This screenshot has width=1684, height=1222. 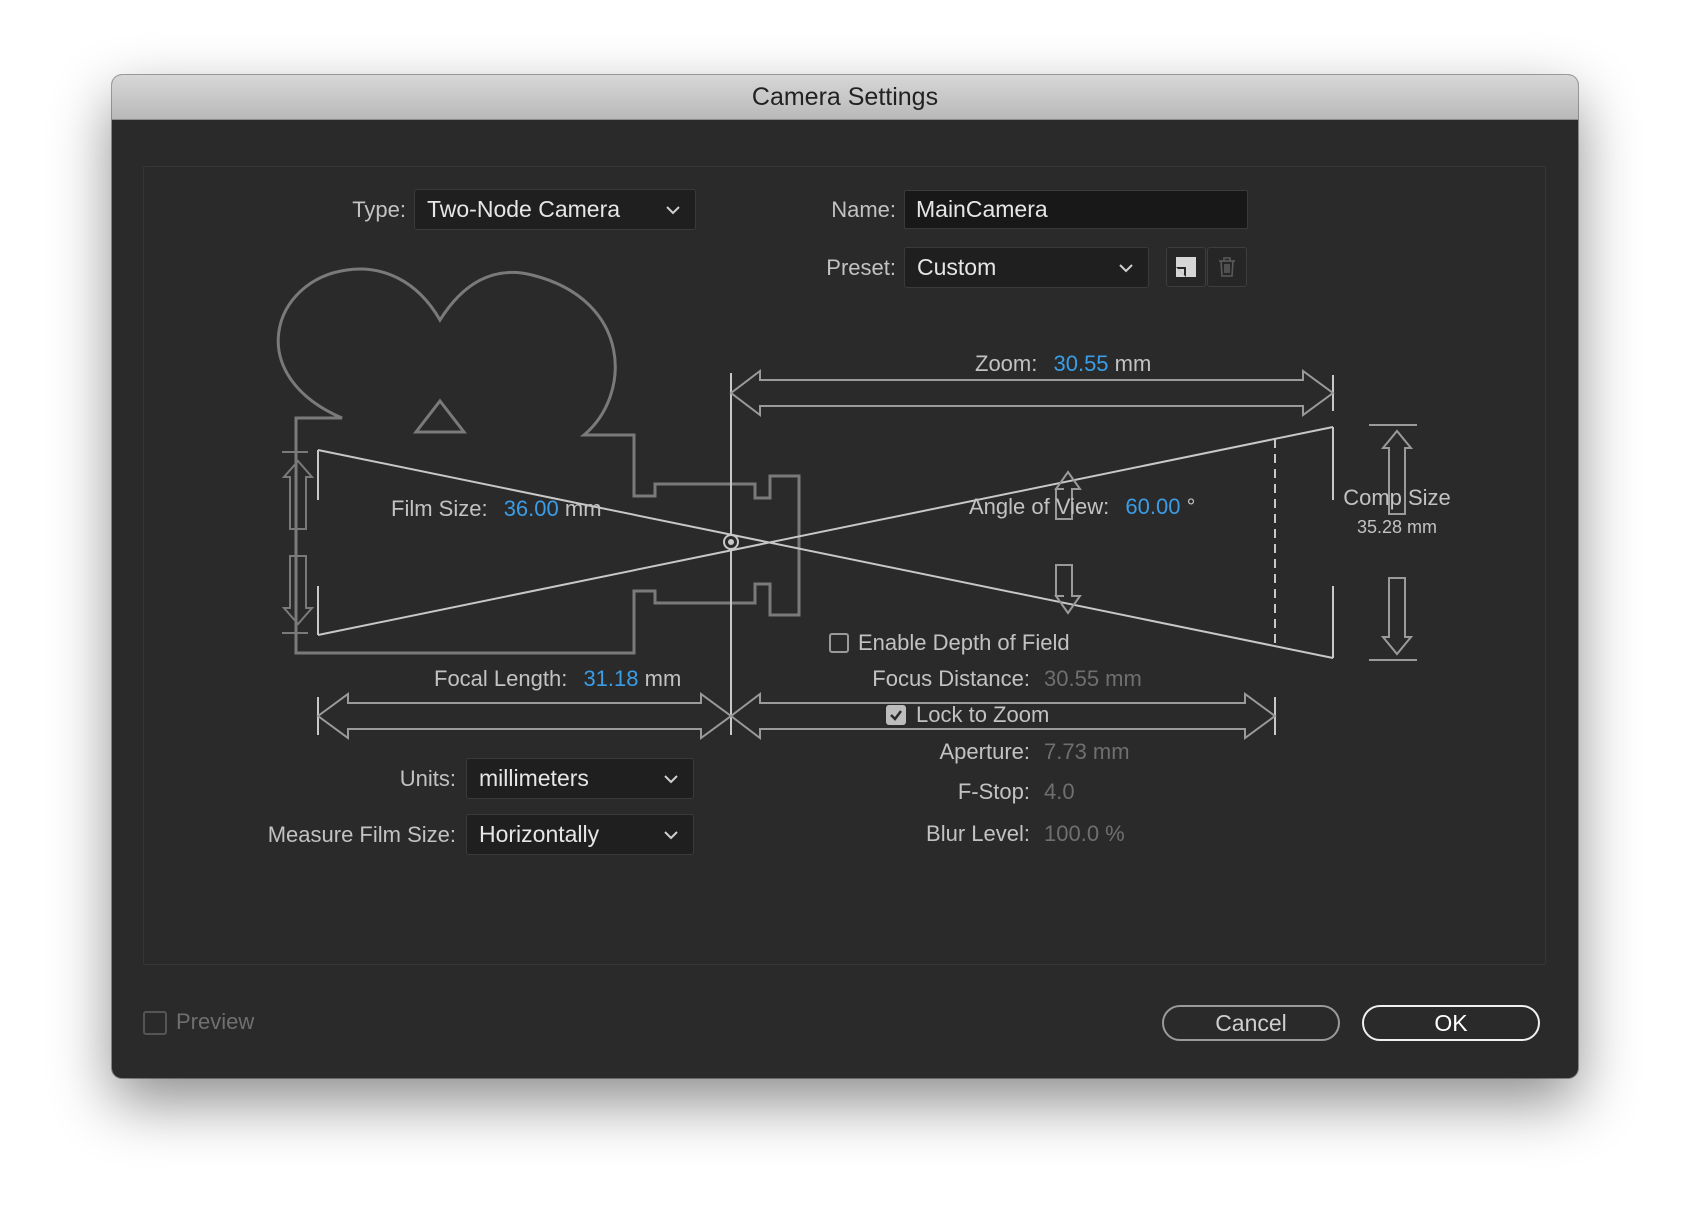 I want to click on depth-of-field-label: Enable Depth of Field, so click(x=964, y=643).